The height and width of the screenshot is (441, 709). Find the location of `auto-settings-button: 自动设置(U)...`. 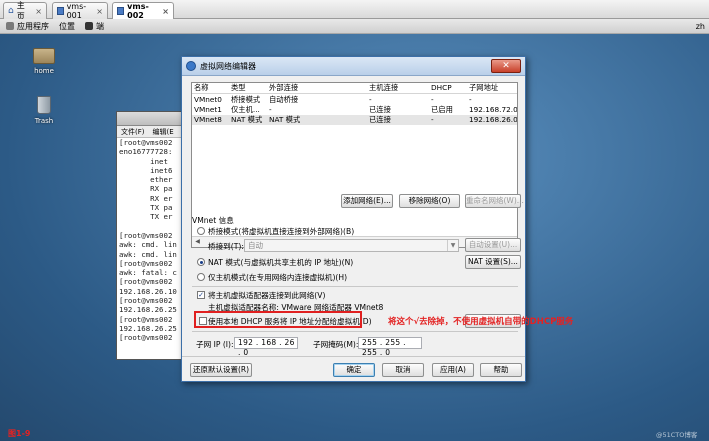

auto-settings-button: 自动设置(U)... is located at coordinates (493, 245).